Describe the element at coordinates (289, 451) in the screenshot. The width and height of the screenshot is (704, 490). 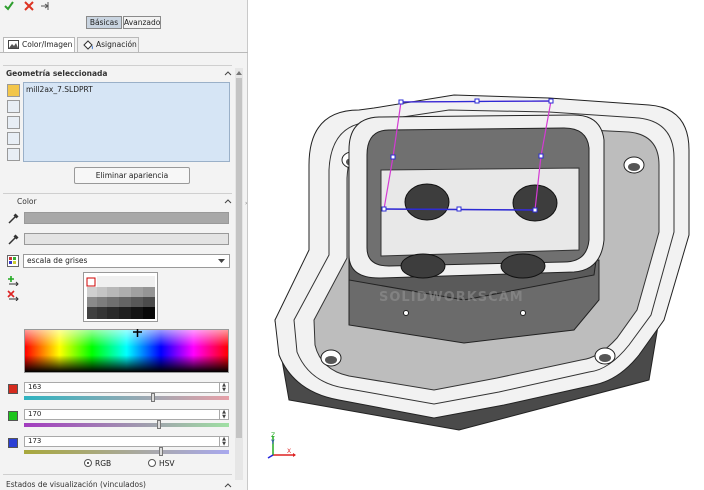
I see `triad-x-label: X` at that location.